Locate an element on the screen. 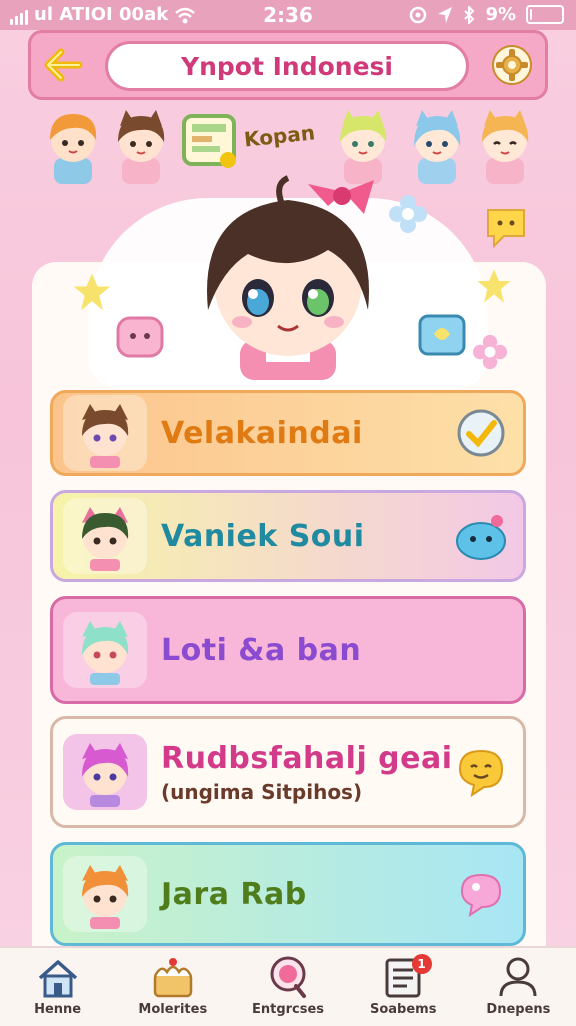  nav-entgrcses: Entgrcses is located at coordinates (287, 987).